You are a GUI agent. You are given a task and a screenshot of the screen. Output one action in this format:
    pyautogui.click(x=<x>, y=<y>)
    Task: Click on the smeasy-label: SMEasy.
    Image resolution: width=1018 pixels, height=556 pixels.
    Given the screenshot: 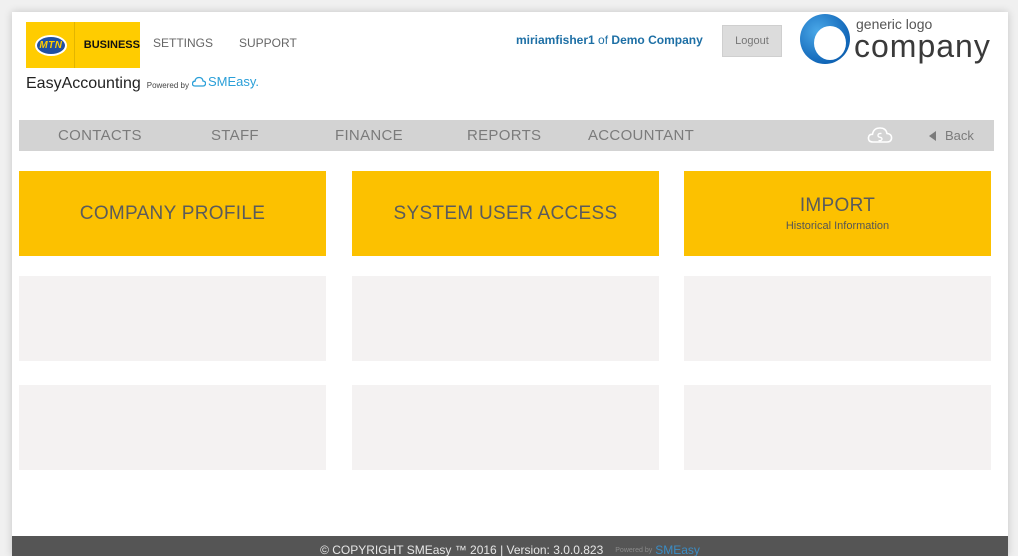 What is the action you would take?
    pyautogui.click(x=233, y=81)
    